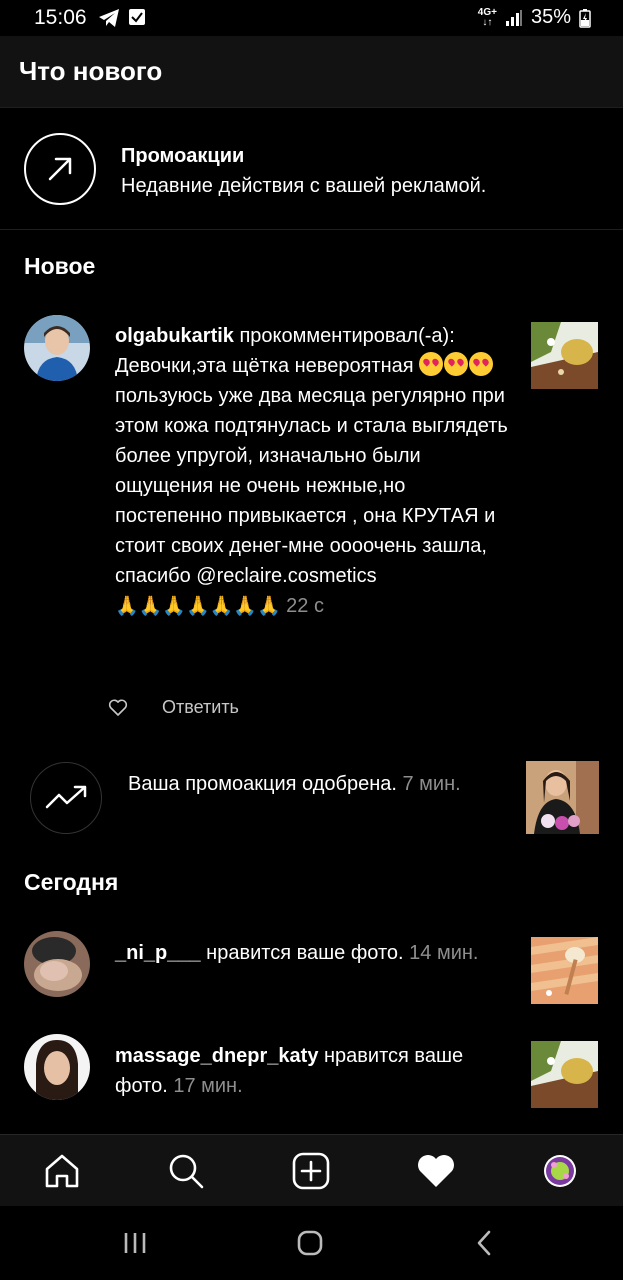 This screenshot has width=623, height=1280. I want to click on checkbox-notification-icon, so click(137, 17).